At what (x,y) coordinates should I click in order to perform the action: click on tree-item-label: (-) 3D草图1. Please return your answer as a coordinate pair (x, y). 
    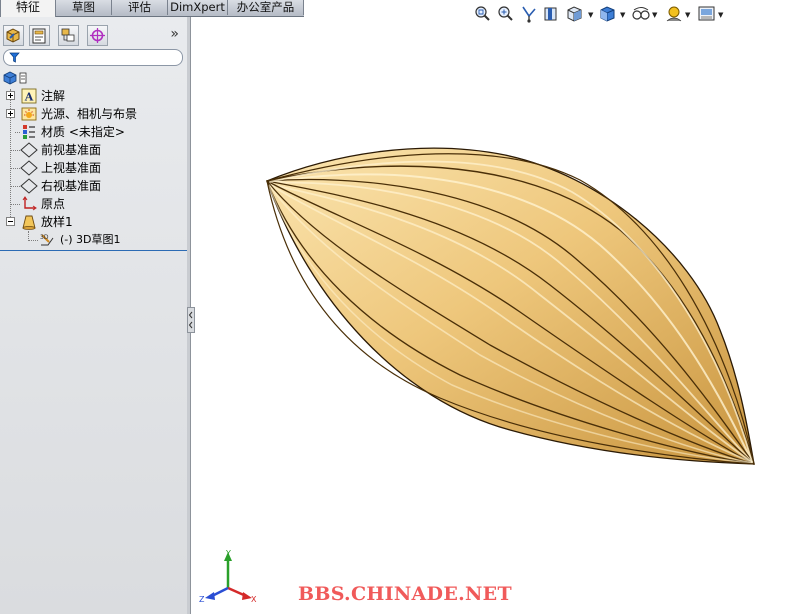
    Looking at the image, I should click on (90, 239).